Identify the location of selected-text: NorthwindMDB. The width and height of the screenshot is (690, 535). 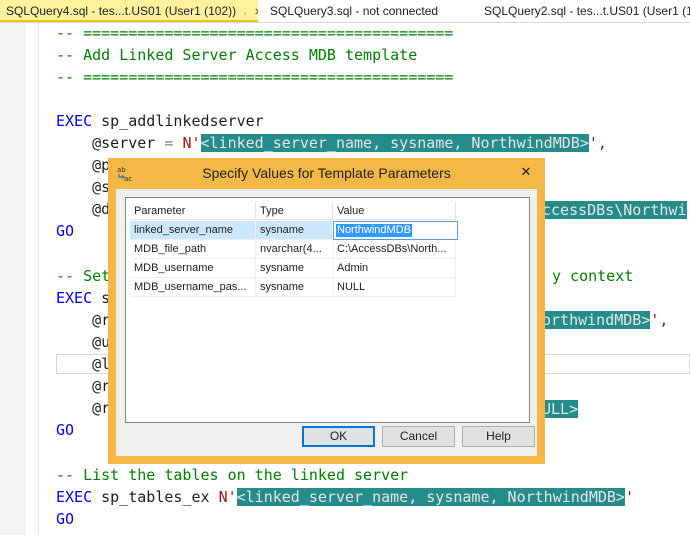
(374, 230).